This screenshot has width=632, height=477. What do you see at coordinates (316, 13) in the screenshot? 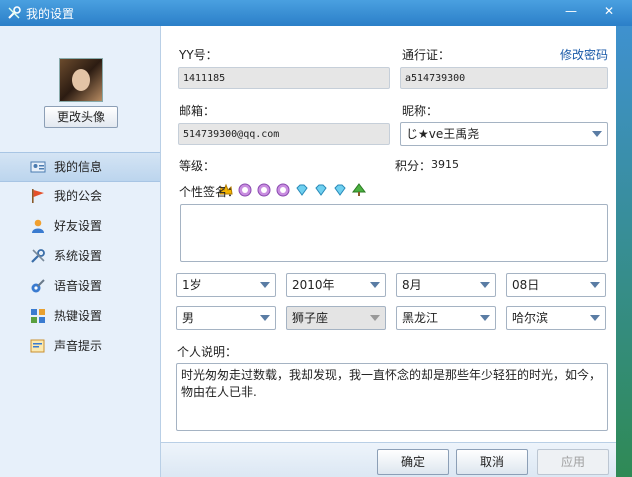
I see `title-bar: 我的设置 — ✕` at bounding box center [316, 13].